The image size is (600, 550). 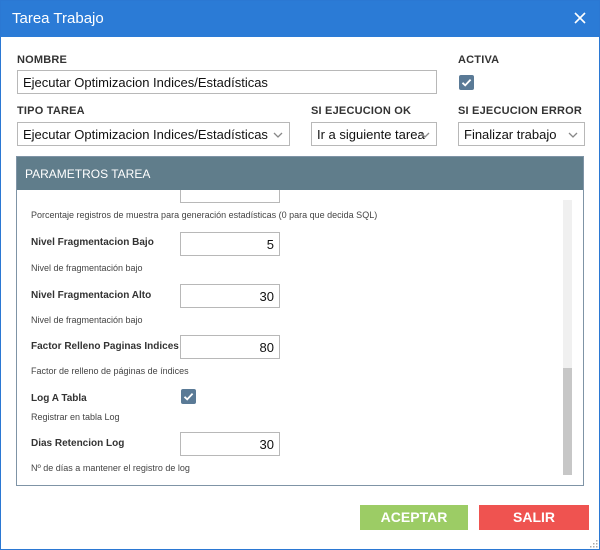 What do you see at coordinates (300, 19) in the screenshot?
I see `title-bar: Tarea Trabajo` at bounding box center [300, 19].